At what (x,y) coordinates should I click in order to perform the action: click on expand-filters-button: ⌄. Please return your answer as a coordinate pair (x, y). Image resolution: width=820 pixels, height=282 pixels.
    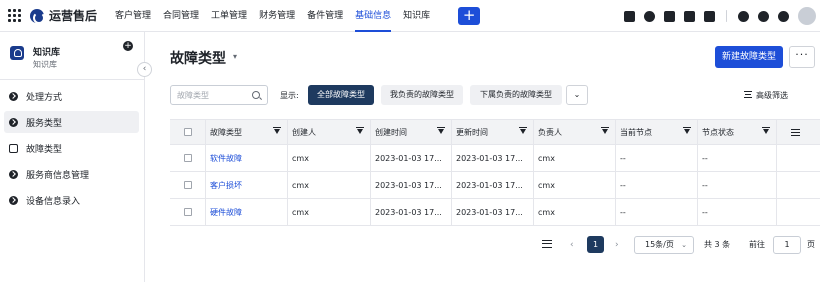
    Looking at the image, I should click on (577, 95).